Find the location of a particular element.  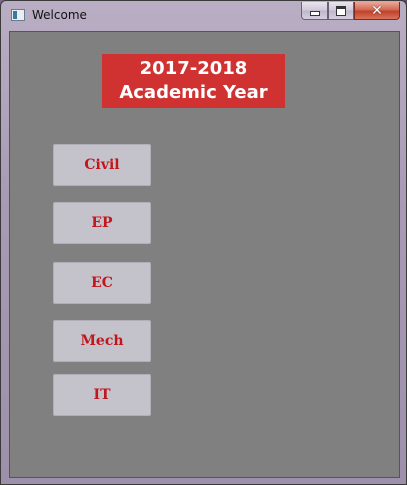

window-title: Welcome is located at coordinates (59, 15).